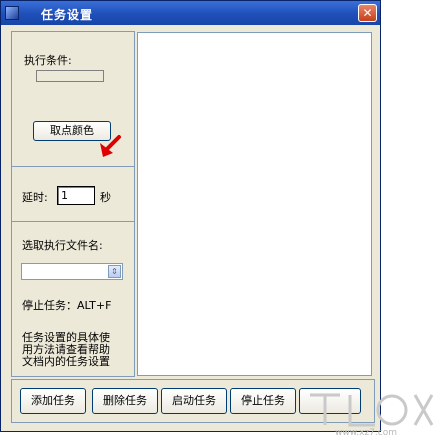 This screenshot has height=447, width=442. Describe the element at coordinates (66, 350) in the screenshot. I see `help-text: 任务设置的具体使 用方法请查看帮助 文档内的任务设置` at that location.